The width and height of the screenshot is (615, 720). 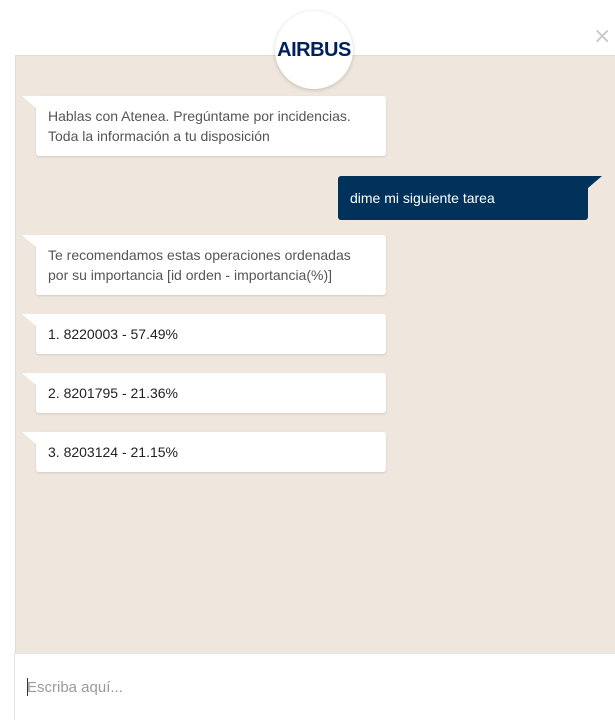 I want to click on message-input, so click(x=312, y=687).